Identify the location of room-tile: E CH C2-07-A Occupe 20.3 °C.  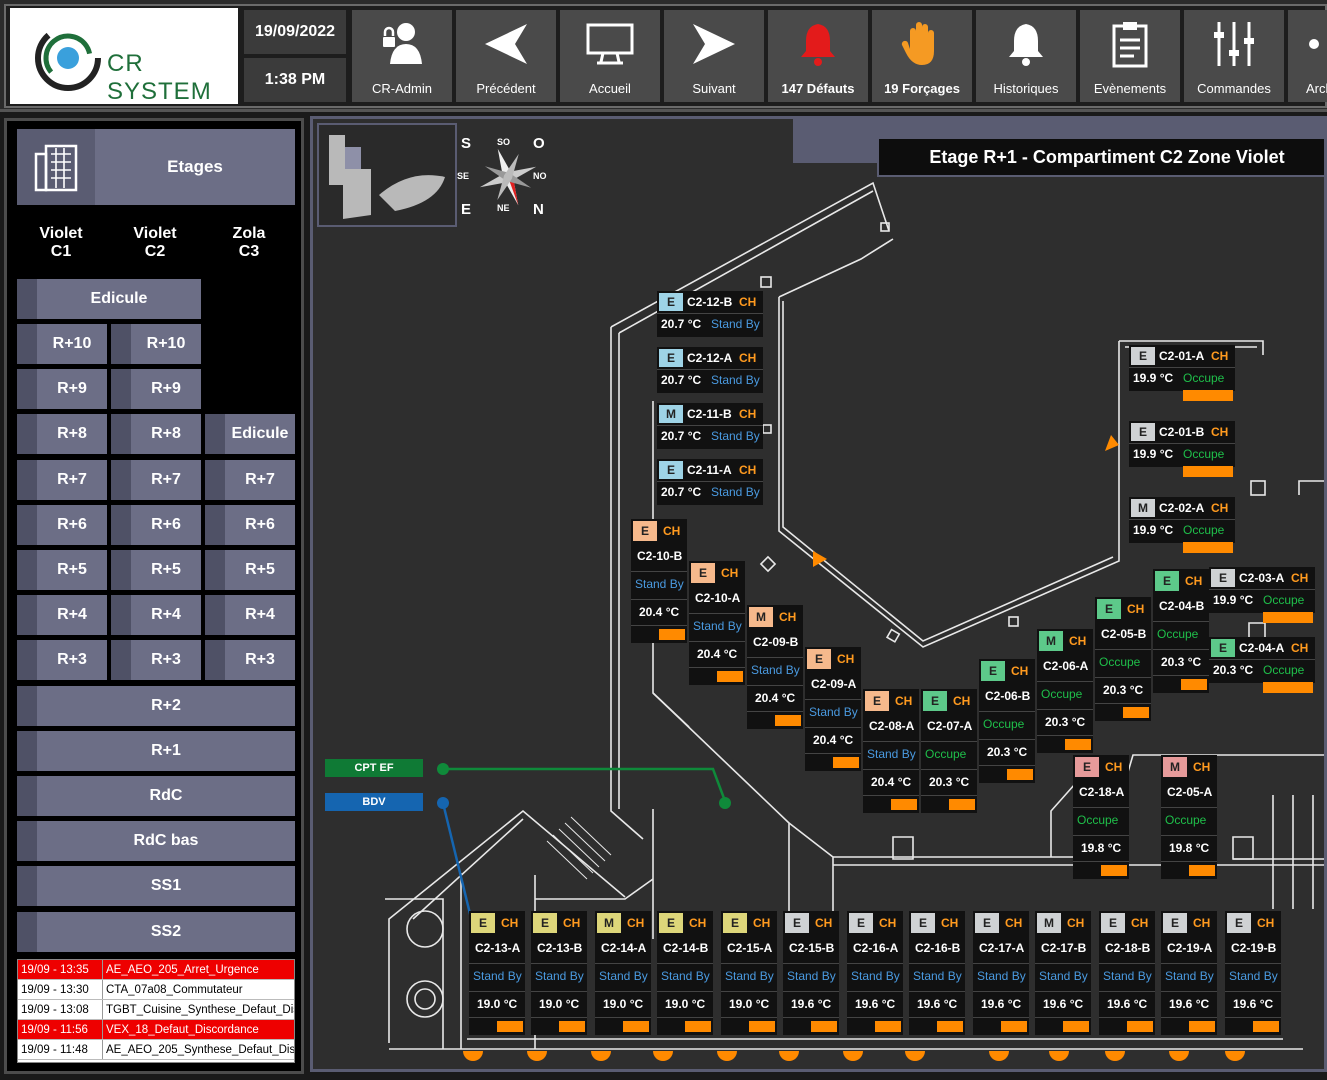
(949, 751).